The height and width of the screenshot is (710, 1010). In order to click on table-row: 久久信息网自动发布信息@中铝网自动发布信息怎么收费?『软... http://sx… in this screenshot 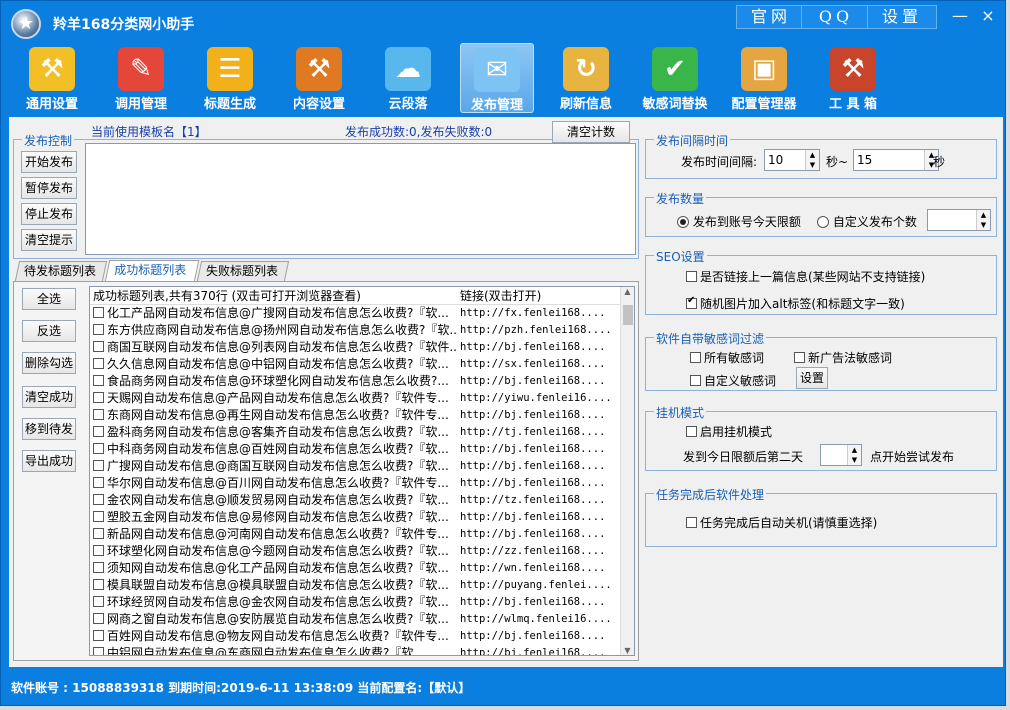, I will do `click(362, 364)`.